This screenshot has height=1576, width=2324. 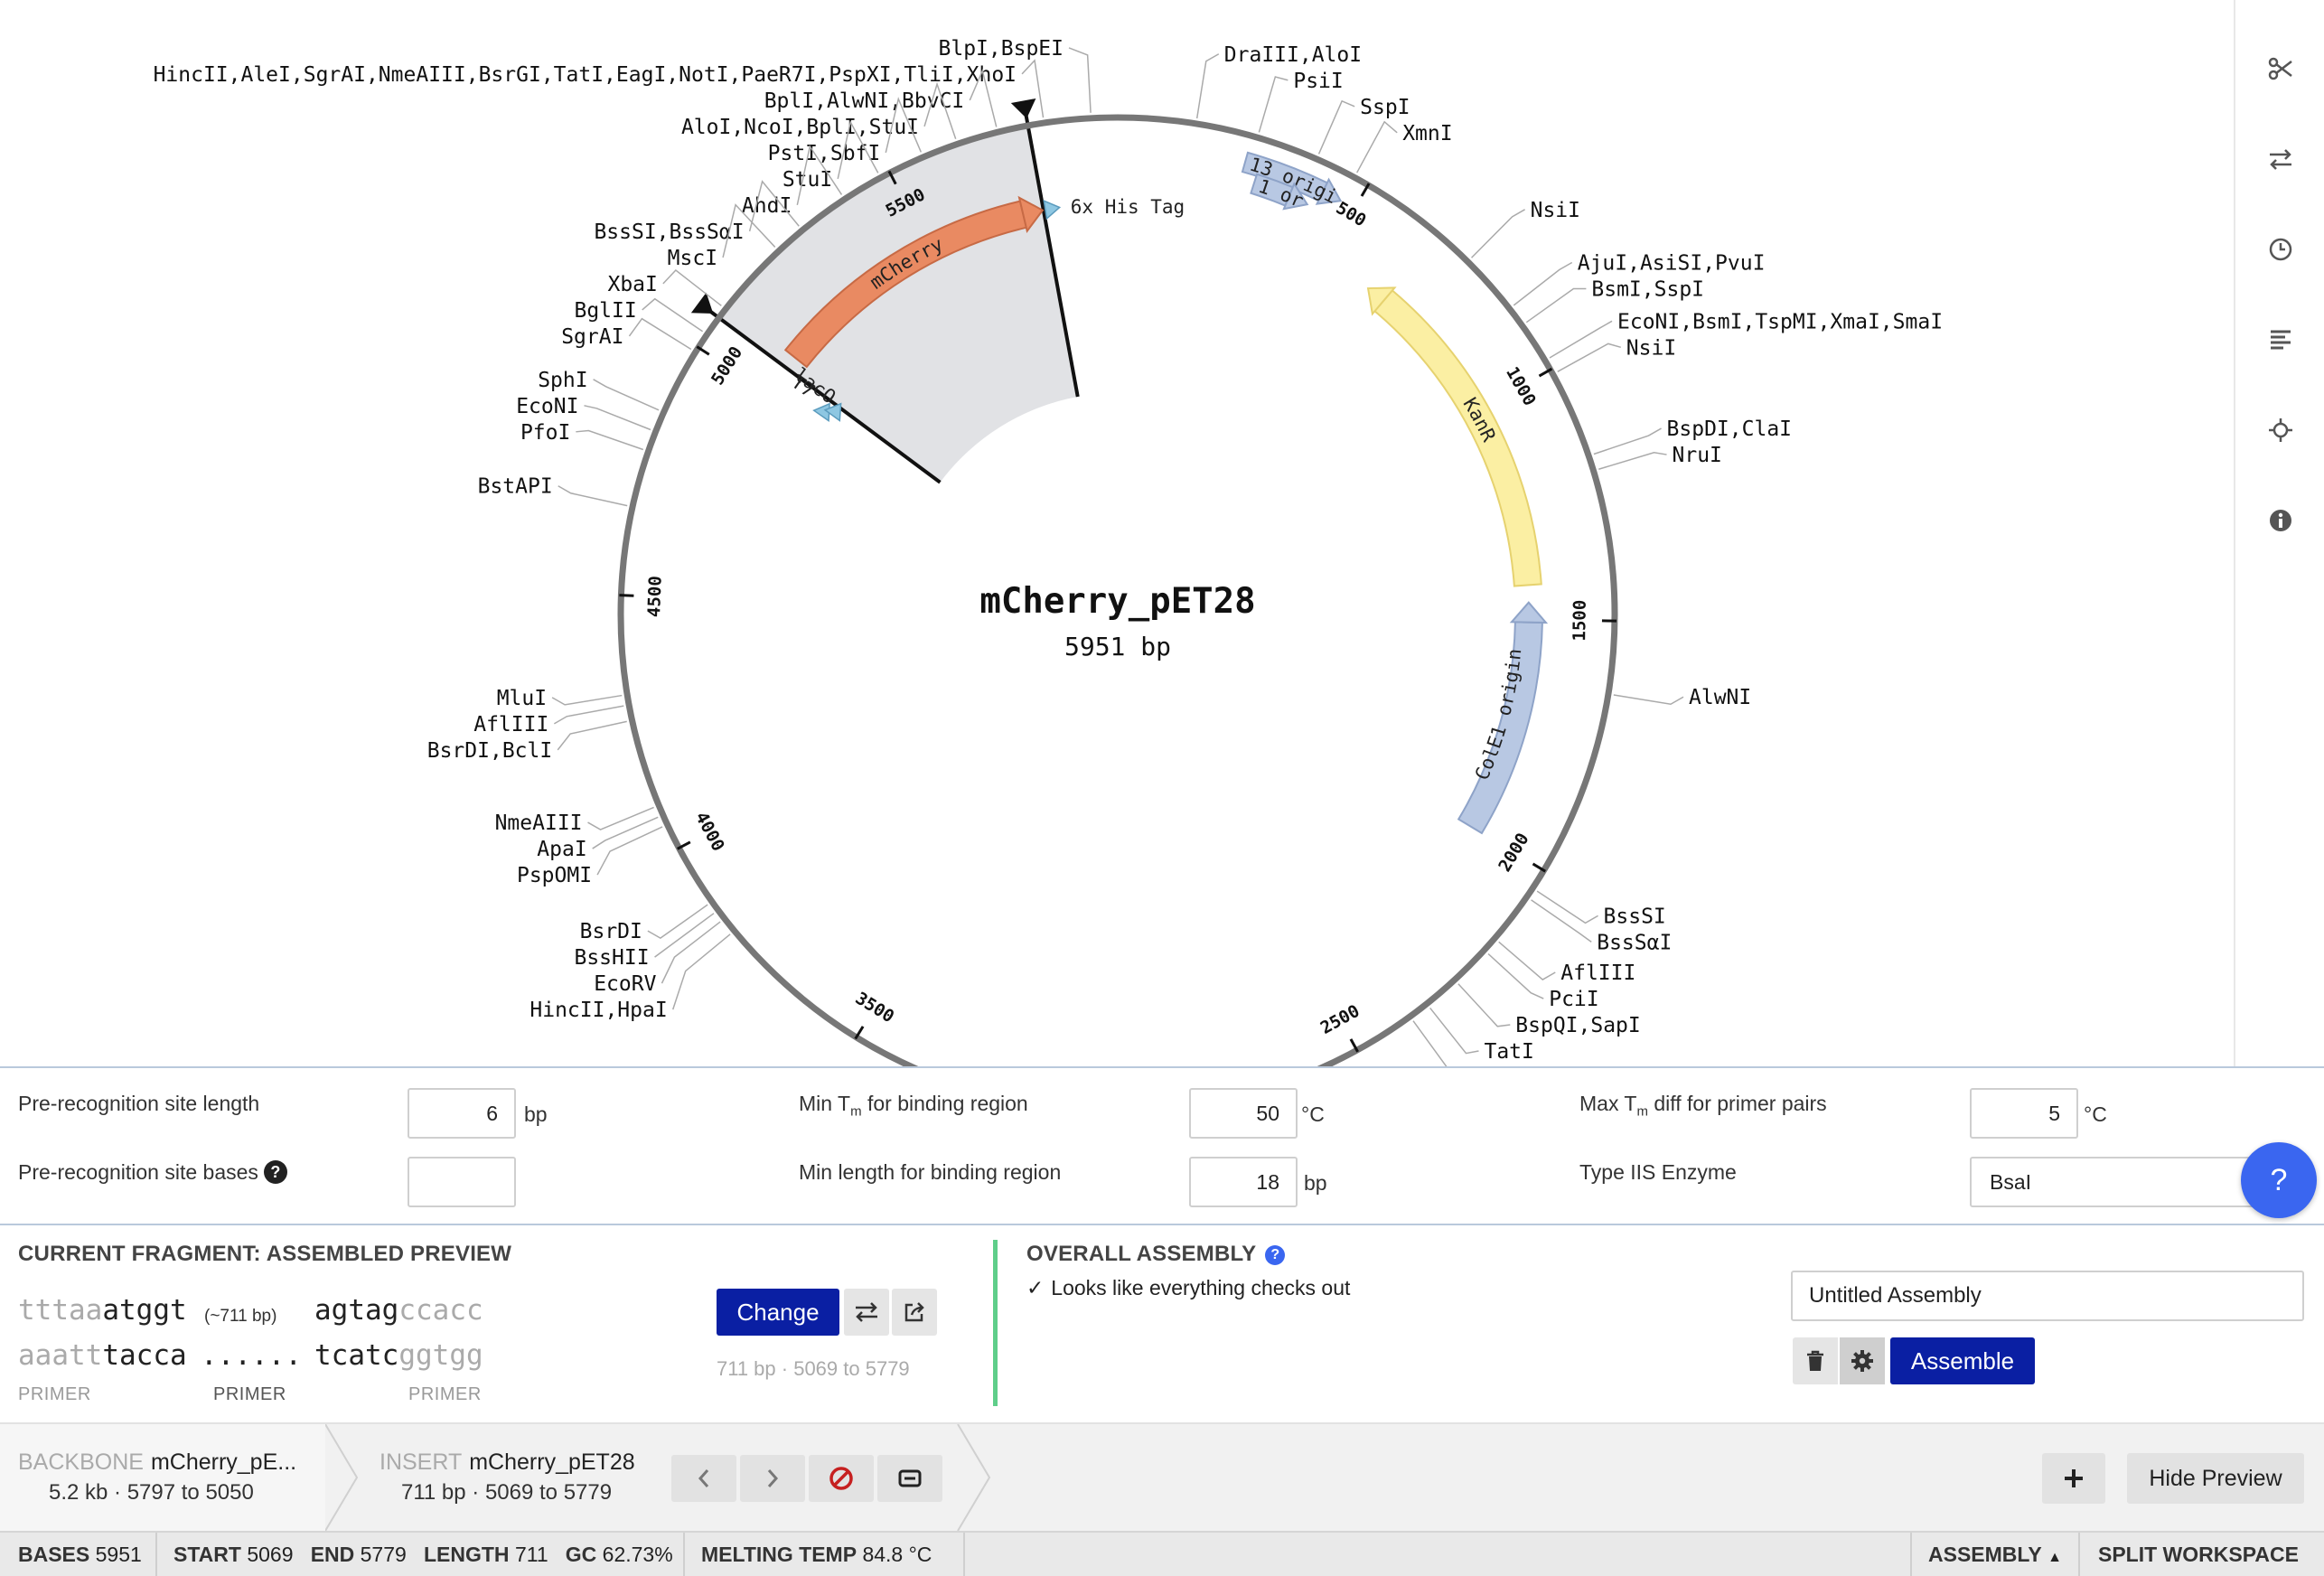 What do you see at coordinates (644, 923) in the screenshot?
I see `enzyme-cut-site: BsrDI` at bounding box center [644, 923].